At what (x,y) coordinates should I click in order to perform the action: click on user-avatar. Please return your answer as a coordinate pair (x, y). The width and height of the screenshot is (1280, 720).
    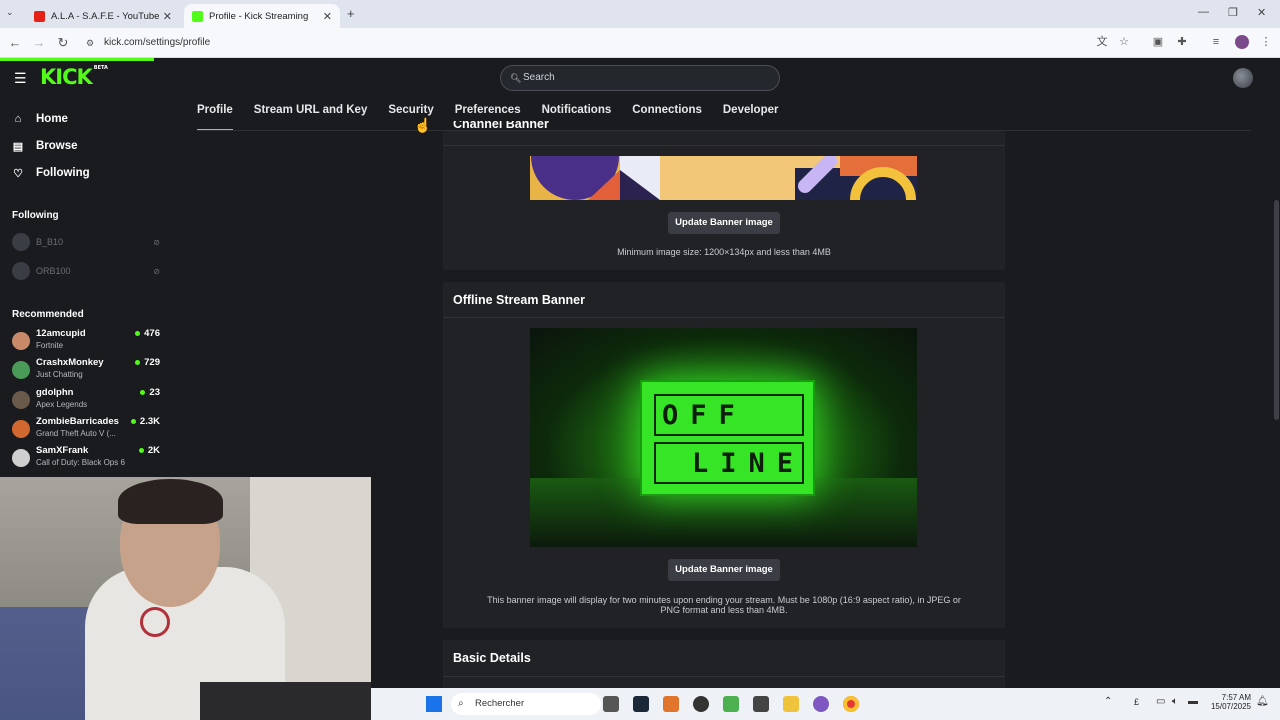
    Looking at the image, I should click on (1243, 78).